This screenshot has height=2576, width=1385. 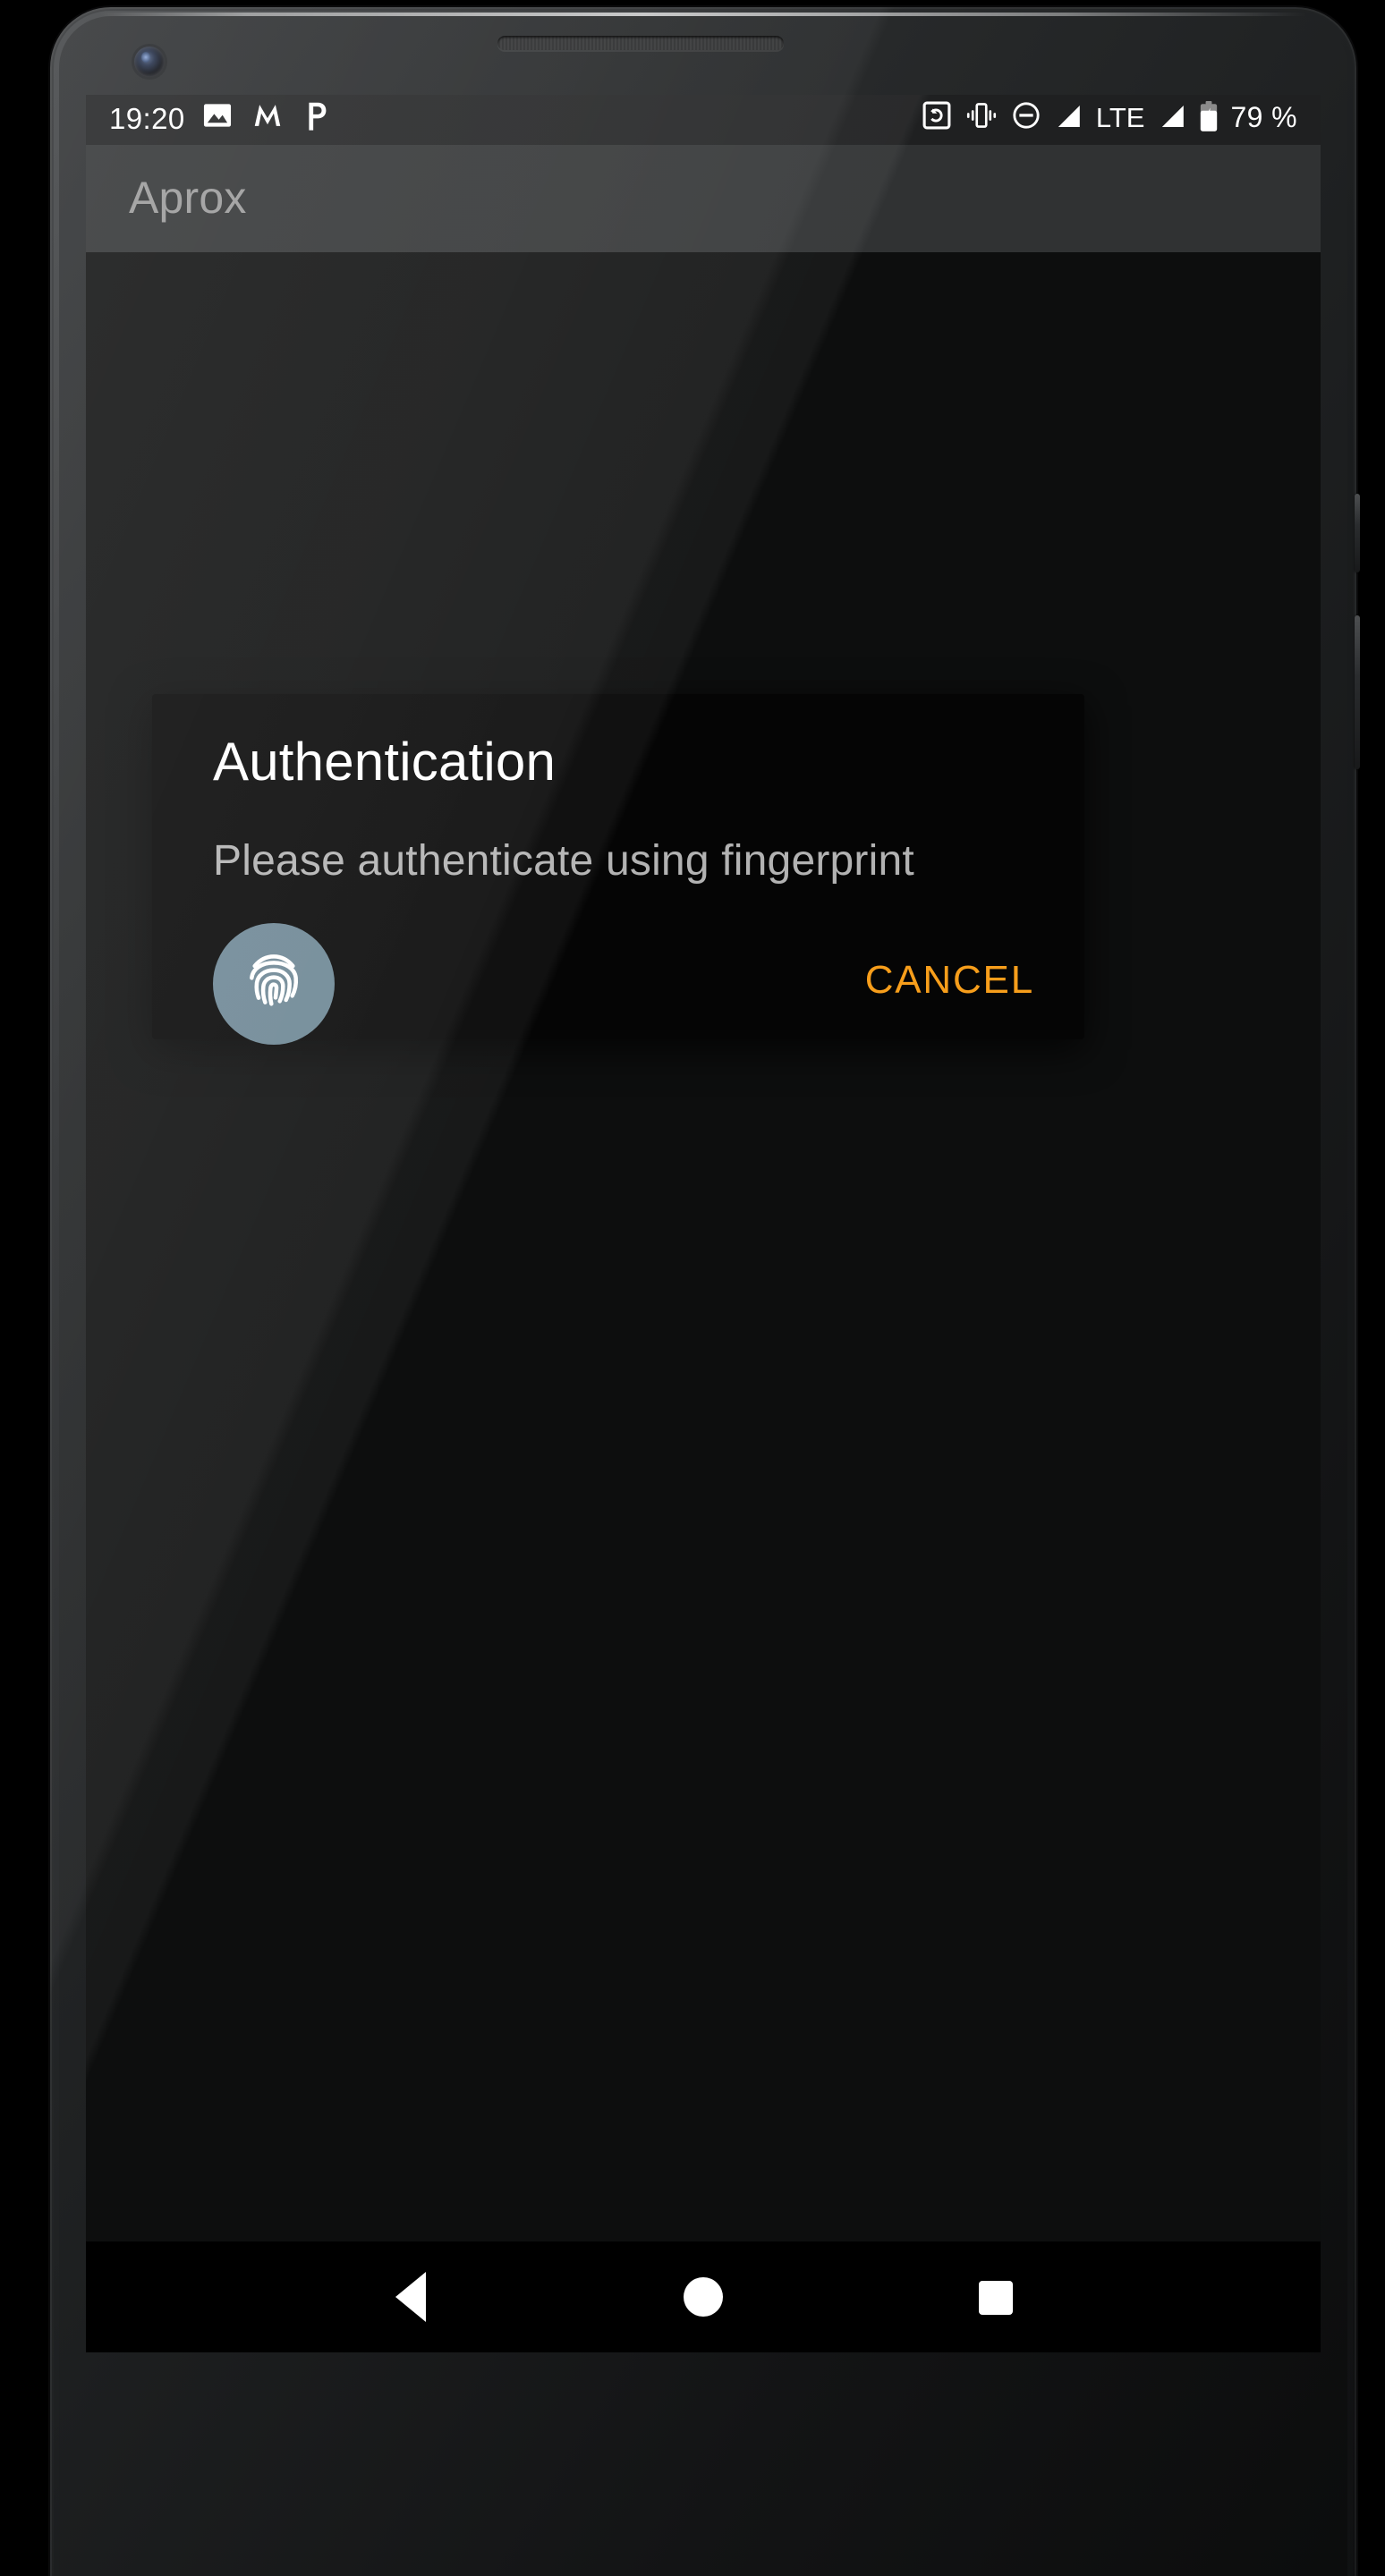 I want to click on app-bar: Aprox, so click(x=703, y=198).